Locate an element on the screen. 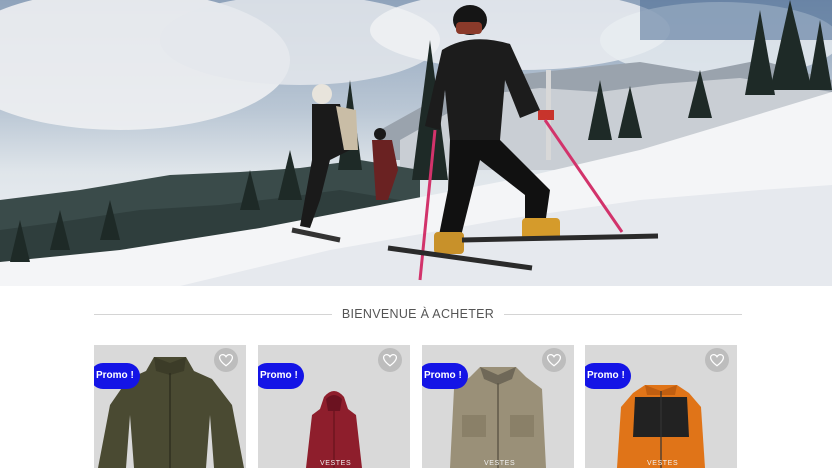 This screenshot has height=468, width=832. product-card: Promo ! is located at coordinates (170, 406).